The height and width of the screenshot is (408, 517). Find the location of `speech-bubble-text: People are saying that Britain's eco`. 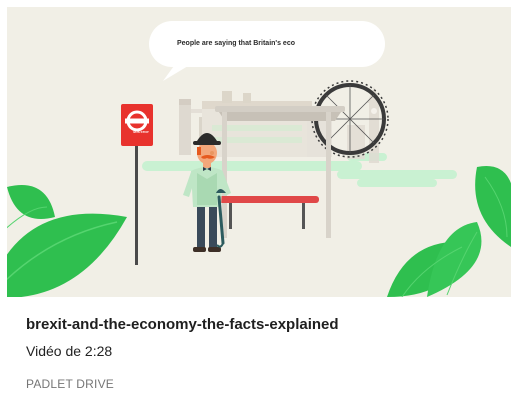

speech-bubble-text: People are saying that Britain's eco is located at coordinates (236, 43).